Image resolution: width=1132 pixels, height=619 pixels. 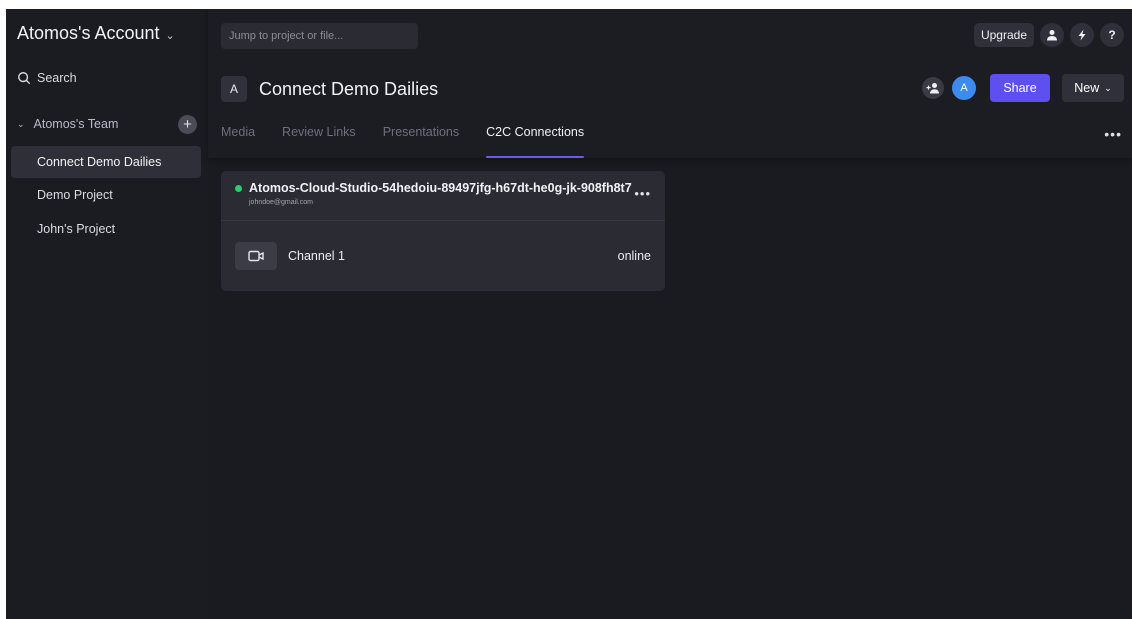 I want to click on tab-c2c-connections: C2C Connections, so click(x=535, y=141).